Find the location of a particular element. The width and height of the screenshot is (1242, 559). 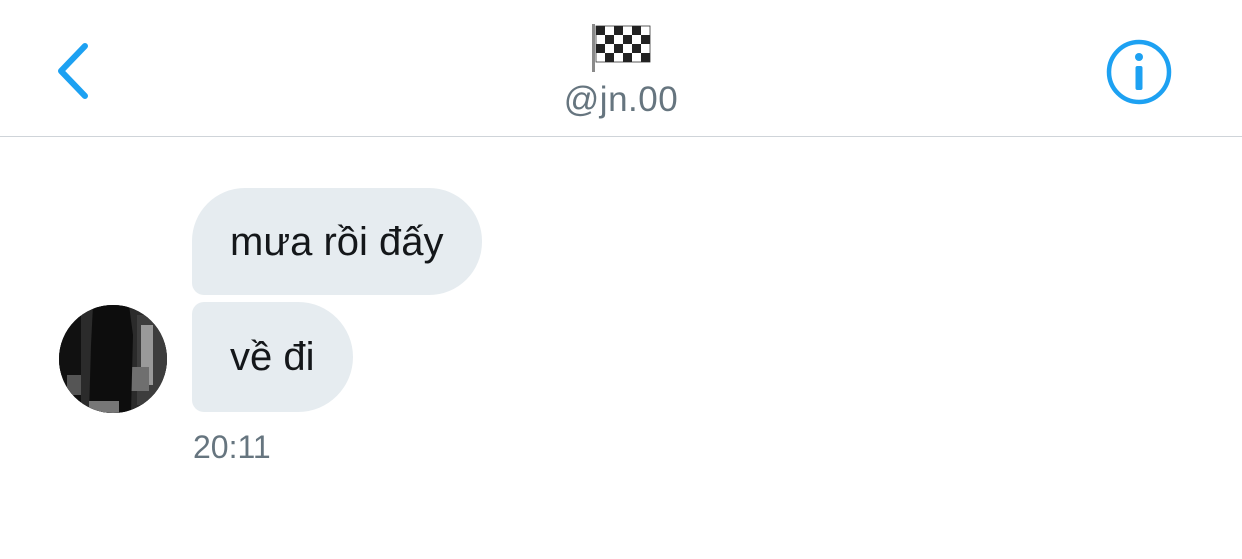

message-text: về đi is located at coordinates (272, 357).